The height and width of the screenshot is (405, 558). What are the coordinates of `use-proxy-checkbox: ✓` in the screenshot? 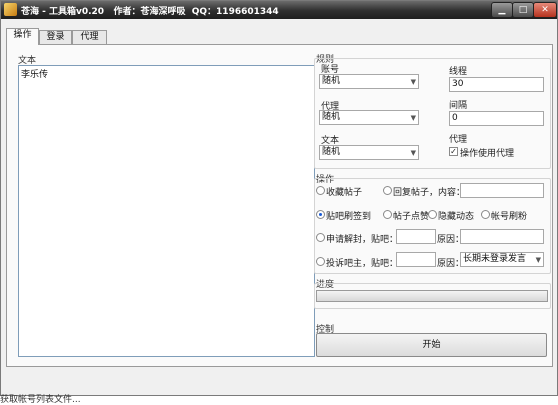 It's located at (453, 151).